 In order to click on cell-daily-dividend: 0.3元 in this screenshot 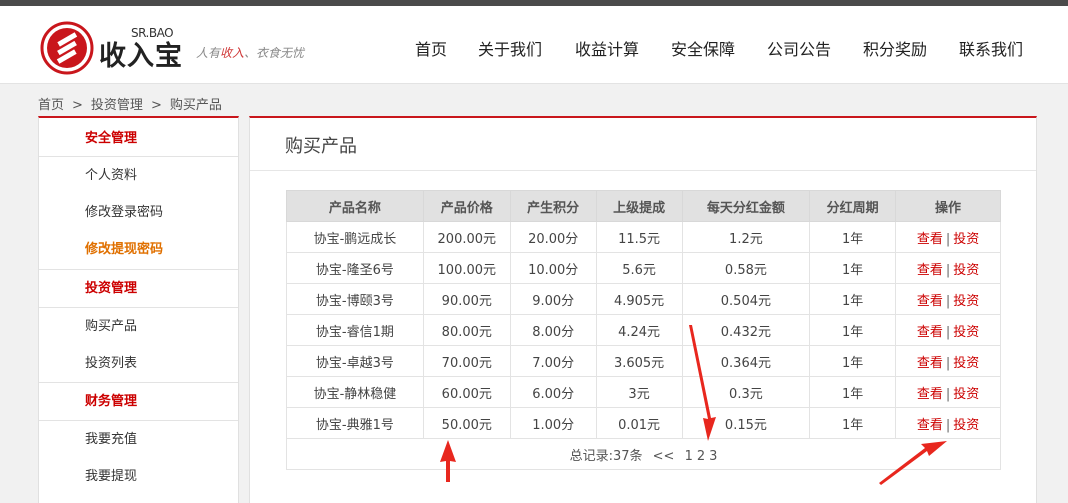, I will do `click(746, 392)`.